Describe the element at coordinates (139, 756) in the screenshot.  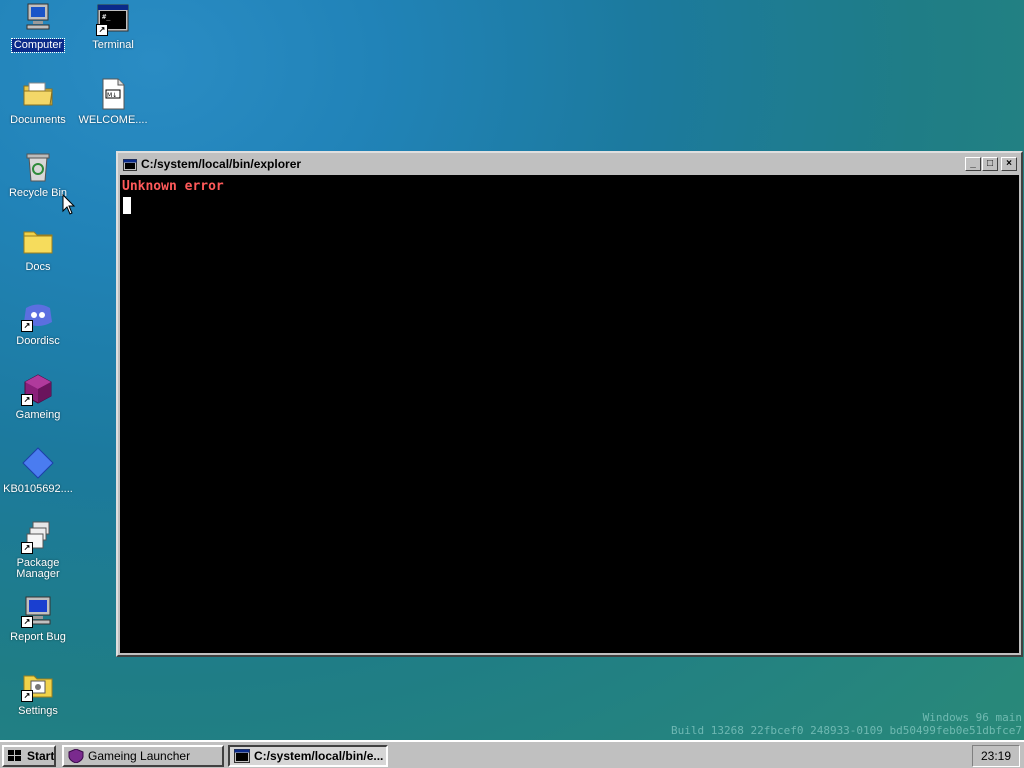
I see `taskbar-item-label: Gameing Launcher` at that location.